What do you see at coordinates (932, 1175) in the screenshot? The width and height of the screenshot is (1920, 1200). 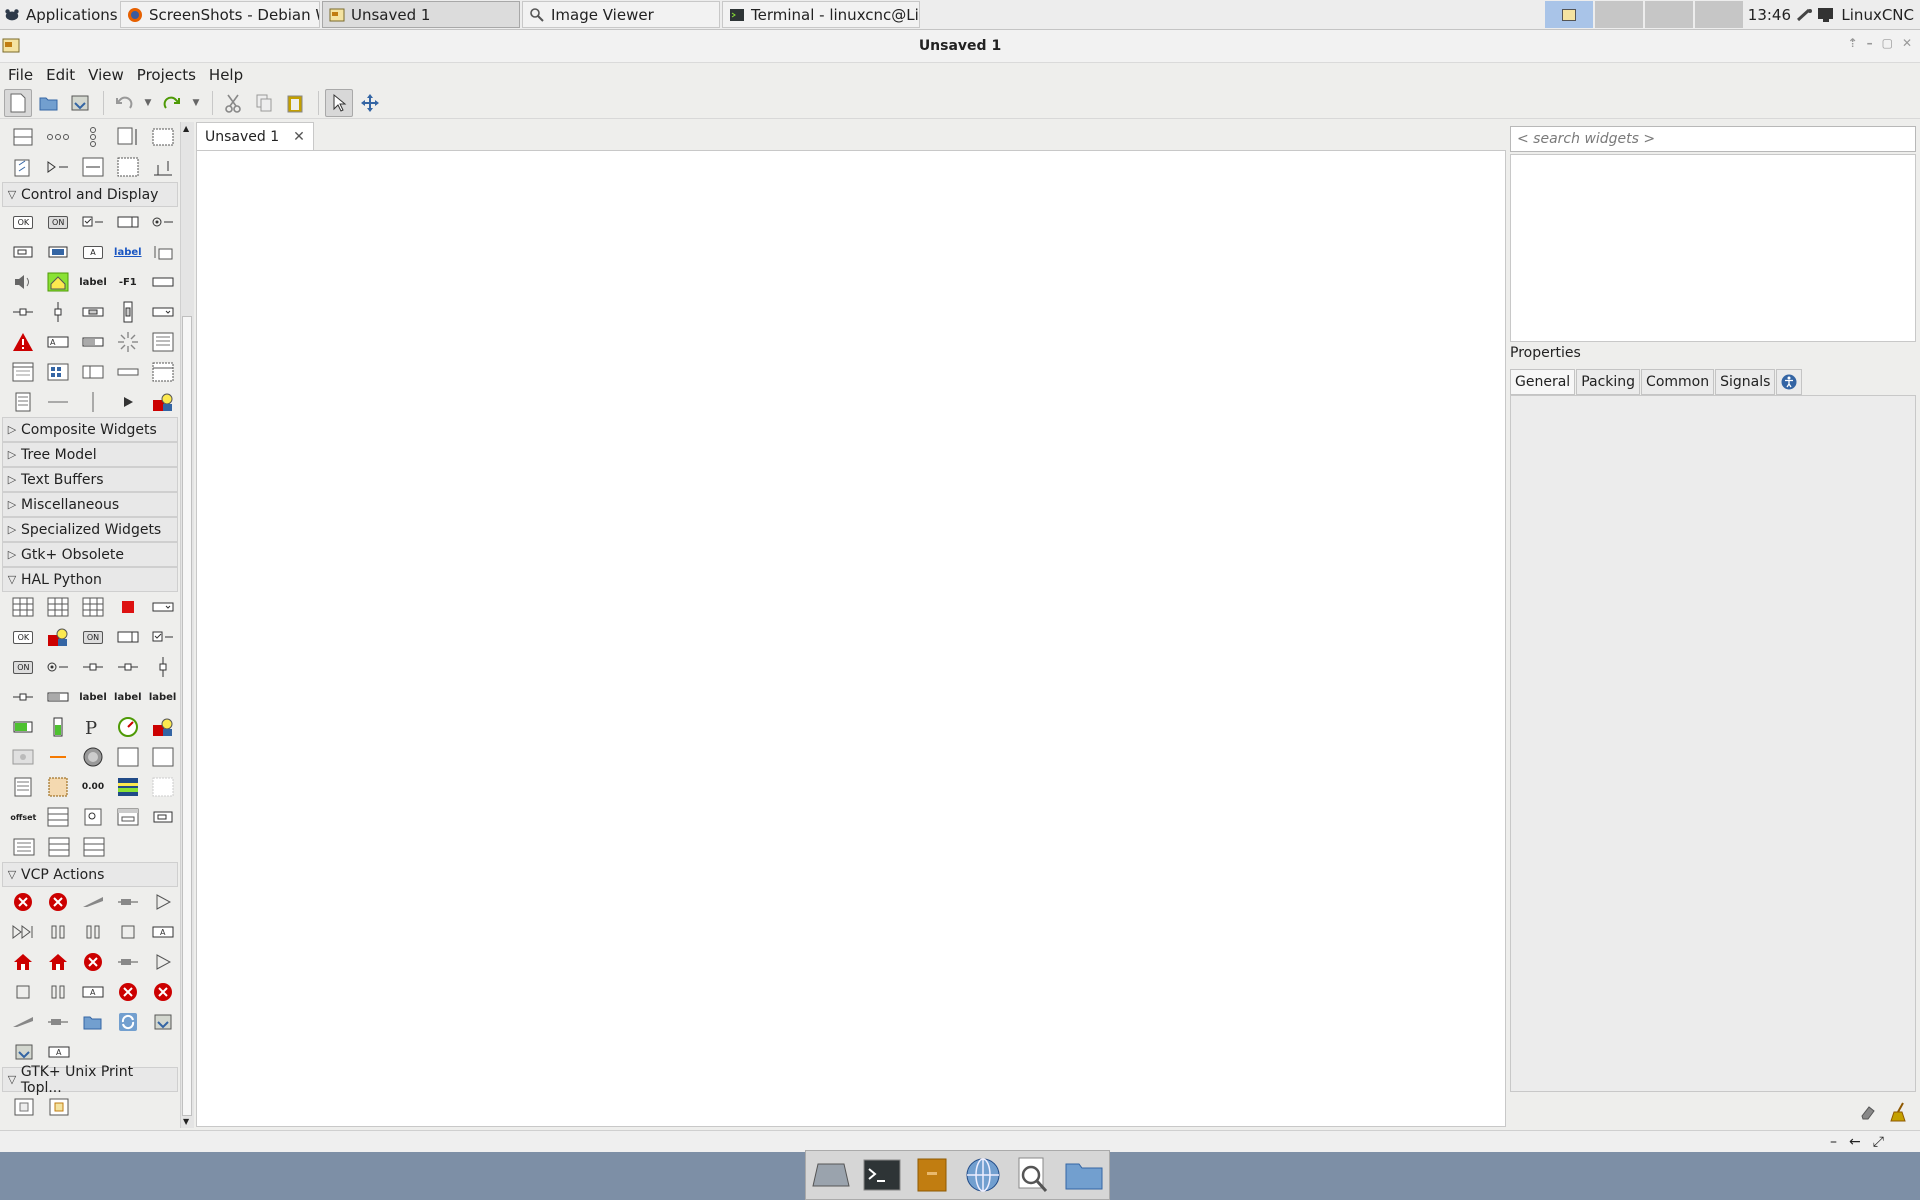 I see `dock-files` at bounding box center [932, 1175].